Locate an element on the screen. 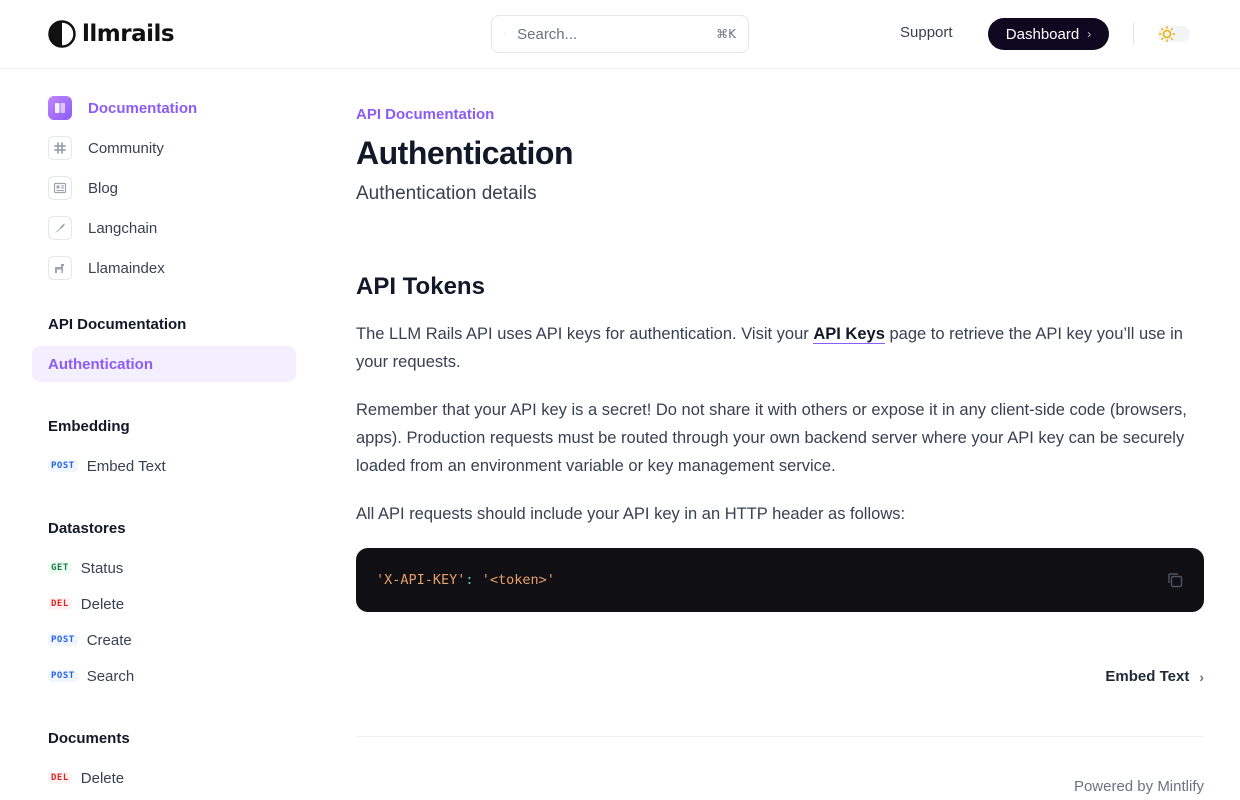 The height and width of the screenshot is (800, 1240). nav-documentation: Documentation is located at coordinates (122, 108).